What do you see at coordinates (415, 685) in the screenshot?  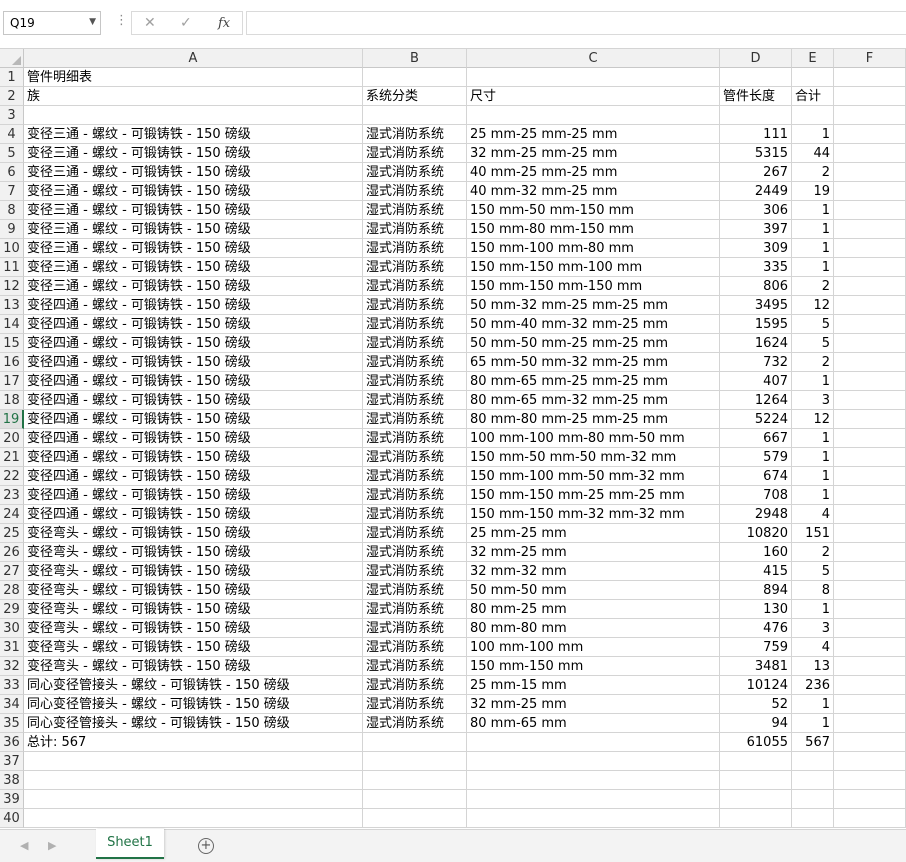 I see `cell-b33: 湿式消防系统` at bounding box center [415, 685].